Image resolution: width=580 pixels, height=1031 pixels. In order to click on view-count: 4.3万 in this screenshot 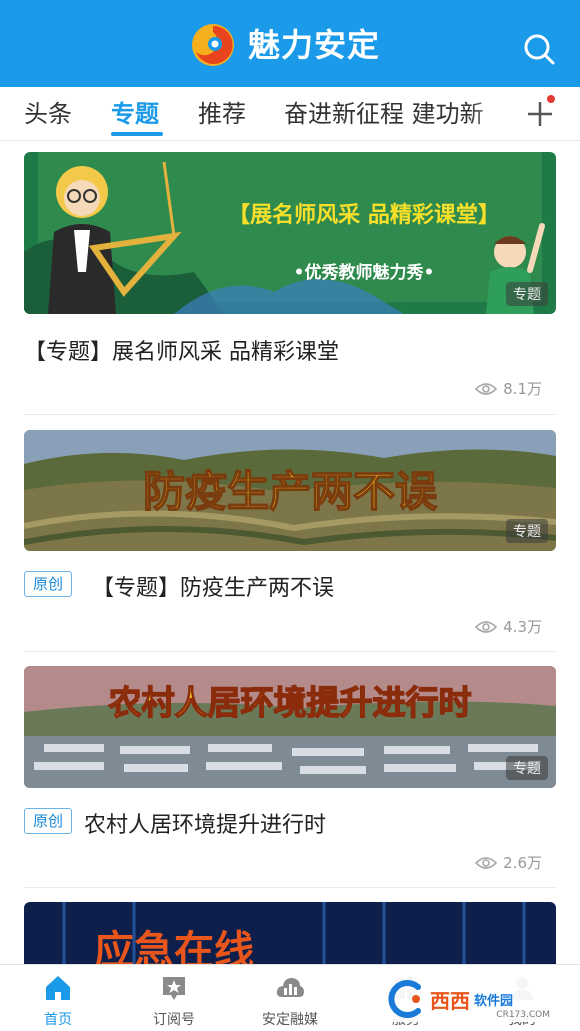, I will do `click(508, 626)`.